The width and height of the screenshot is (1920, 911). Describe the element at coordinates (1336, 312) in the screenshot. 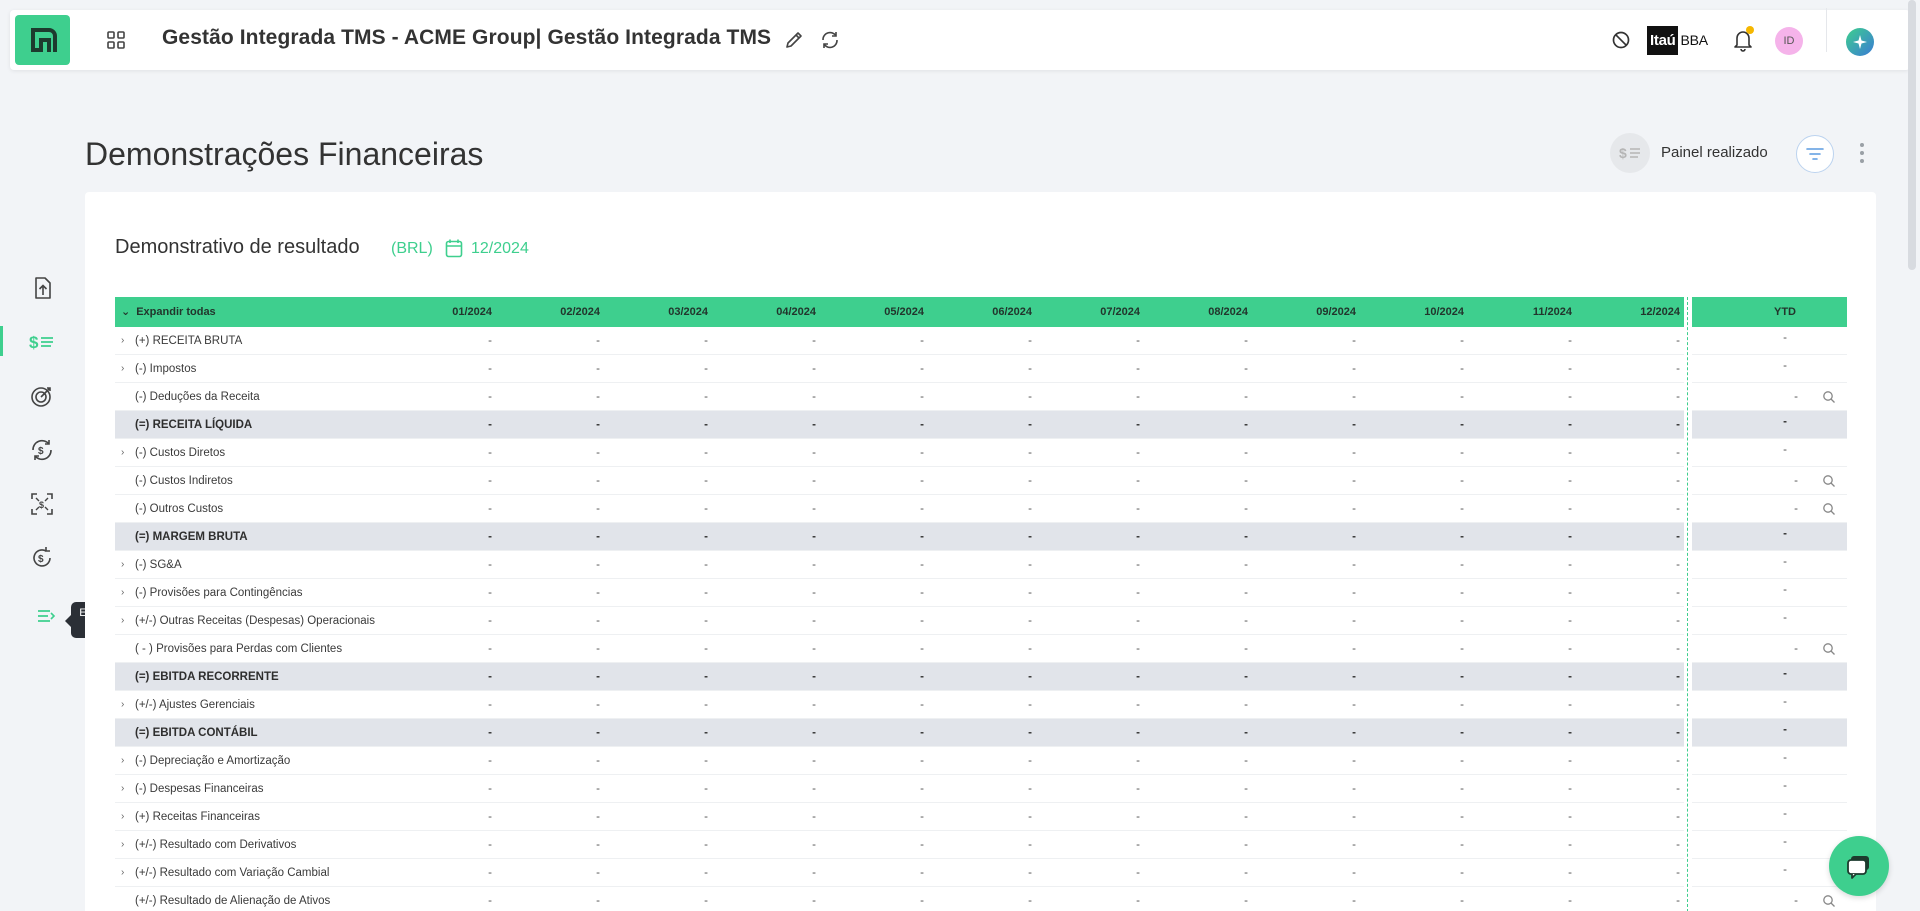

I see `column-header: 09/2024` at that location.